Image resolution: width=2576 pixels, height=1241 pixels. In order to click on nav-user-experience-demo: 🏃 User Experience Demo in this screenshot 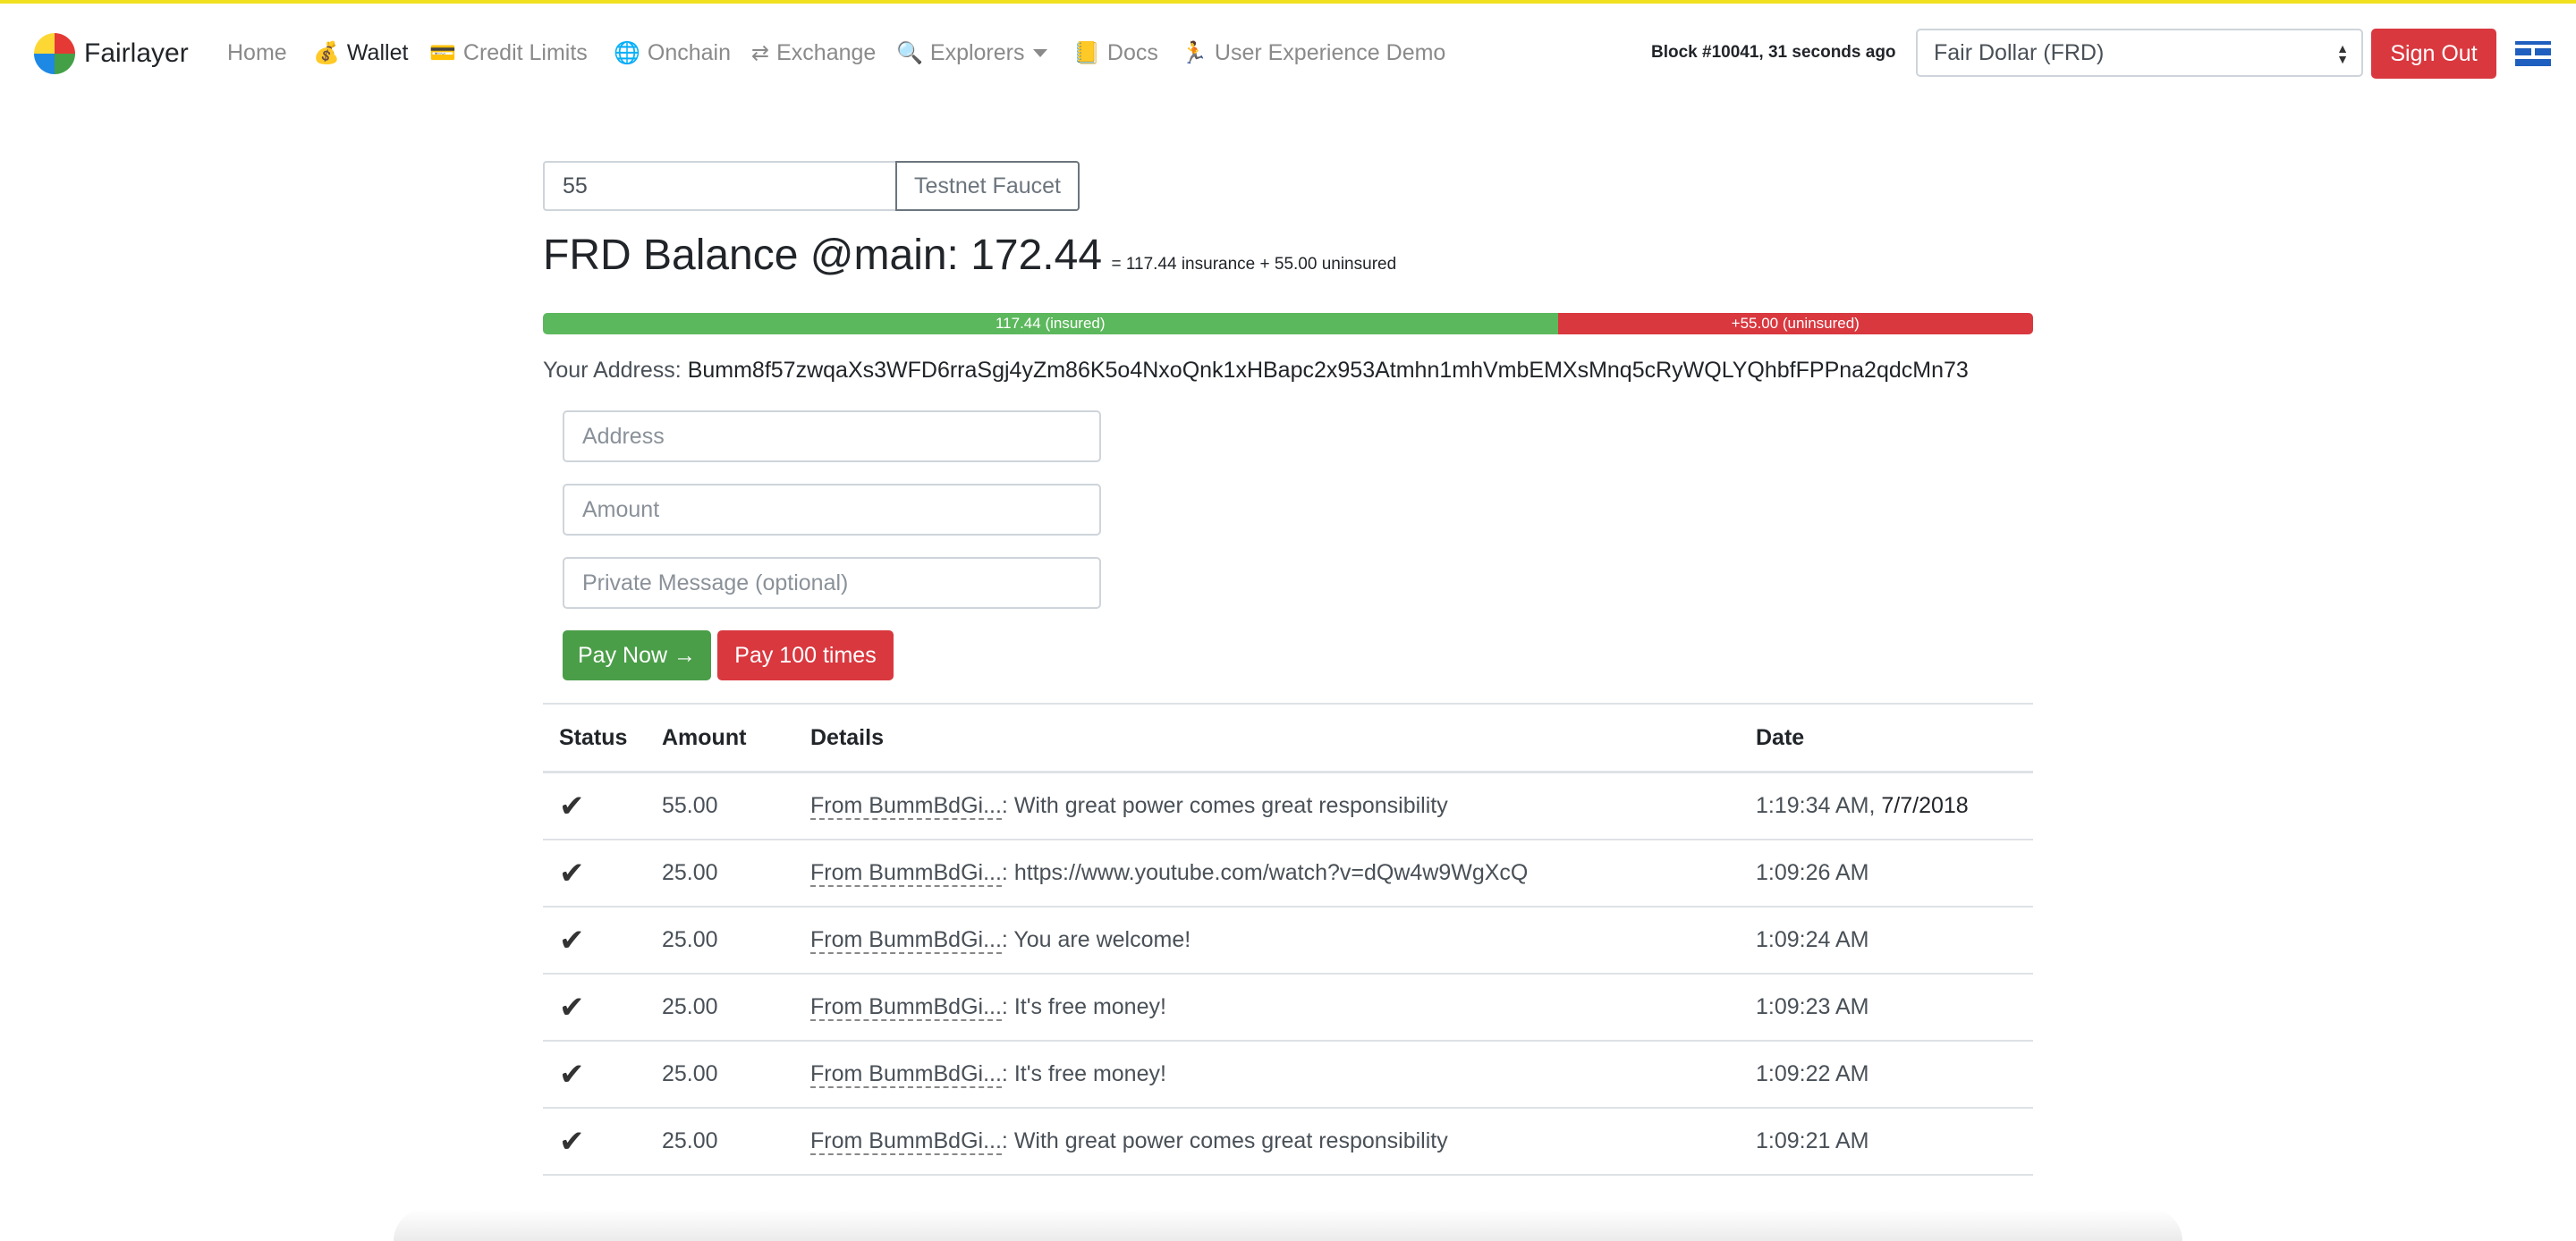, I will do `click(1313, 53)`.